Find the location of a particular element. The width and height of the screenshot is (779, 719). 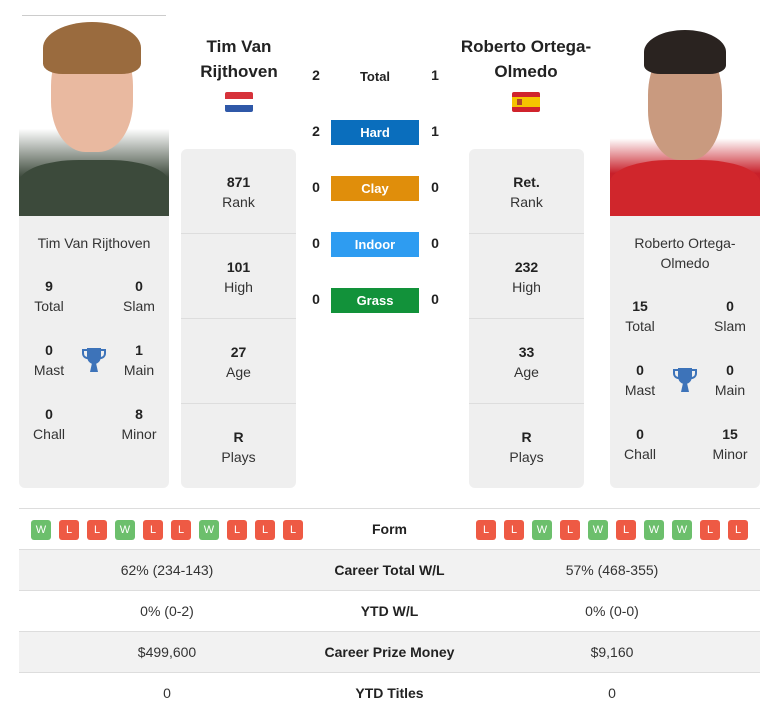

netherlands-flag-icon is located at coordinates (239, 102).